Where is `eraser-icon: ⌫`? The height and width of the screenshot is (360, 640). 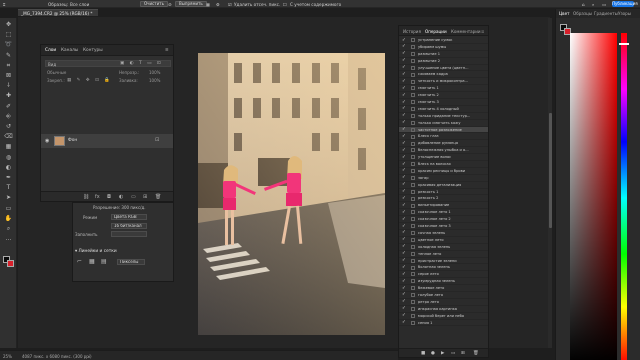
eraser-icon: ⌫ is located at coordinates (8, 136).